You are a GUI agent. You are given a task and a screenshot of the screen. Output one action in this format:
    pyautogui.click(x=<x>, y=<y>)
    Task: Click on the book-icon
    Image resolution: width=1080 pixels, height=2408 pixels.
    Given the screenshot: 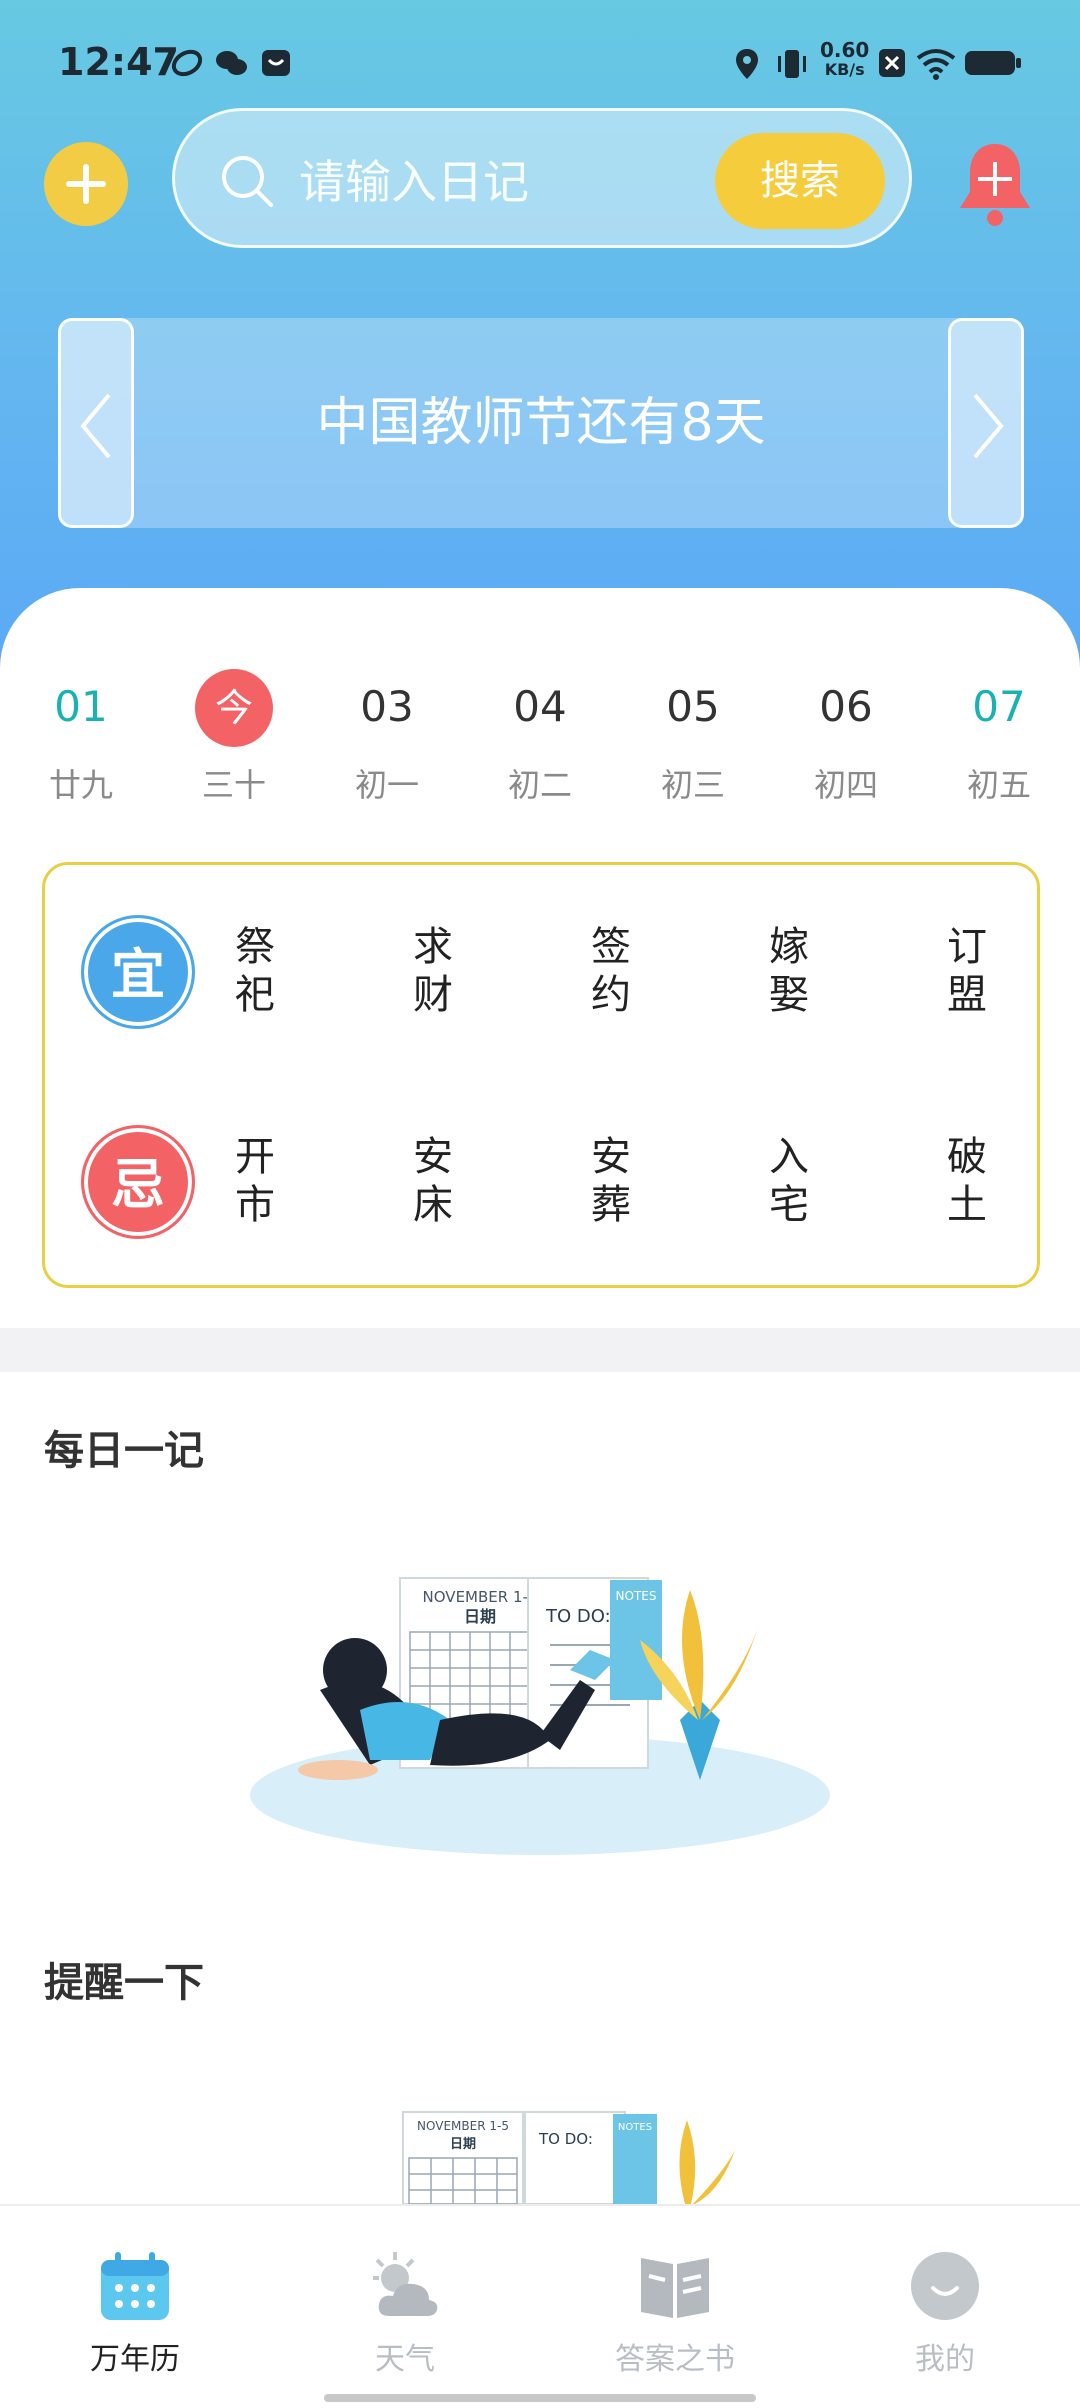 What is the action you would take?
    pyautogui.click(x=675, y=2288)
    